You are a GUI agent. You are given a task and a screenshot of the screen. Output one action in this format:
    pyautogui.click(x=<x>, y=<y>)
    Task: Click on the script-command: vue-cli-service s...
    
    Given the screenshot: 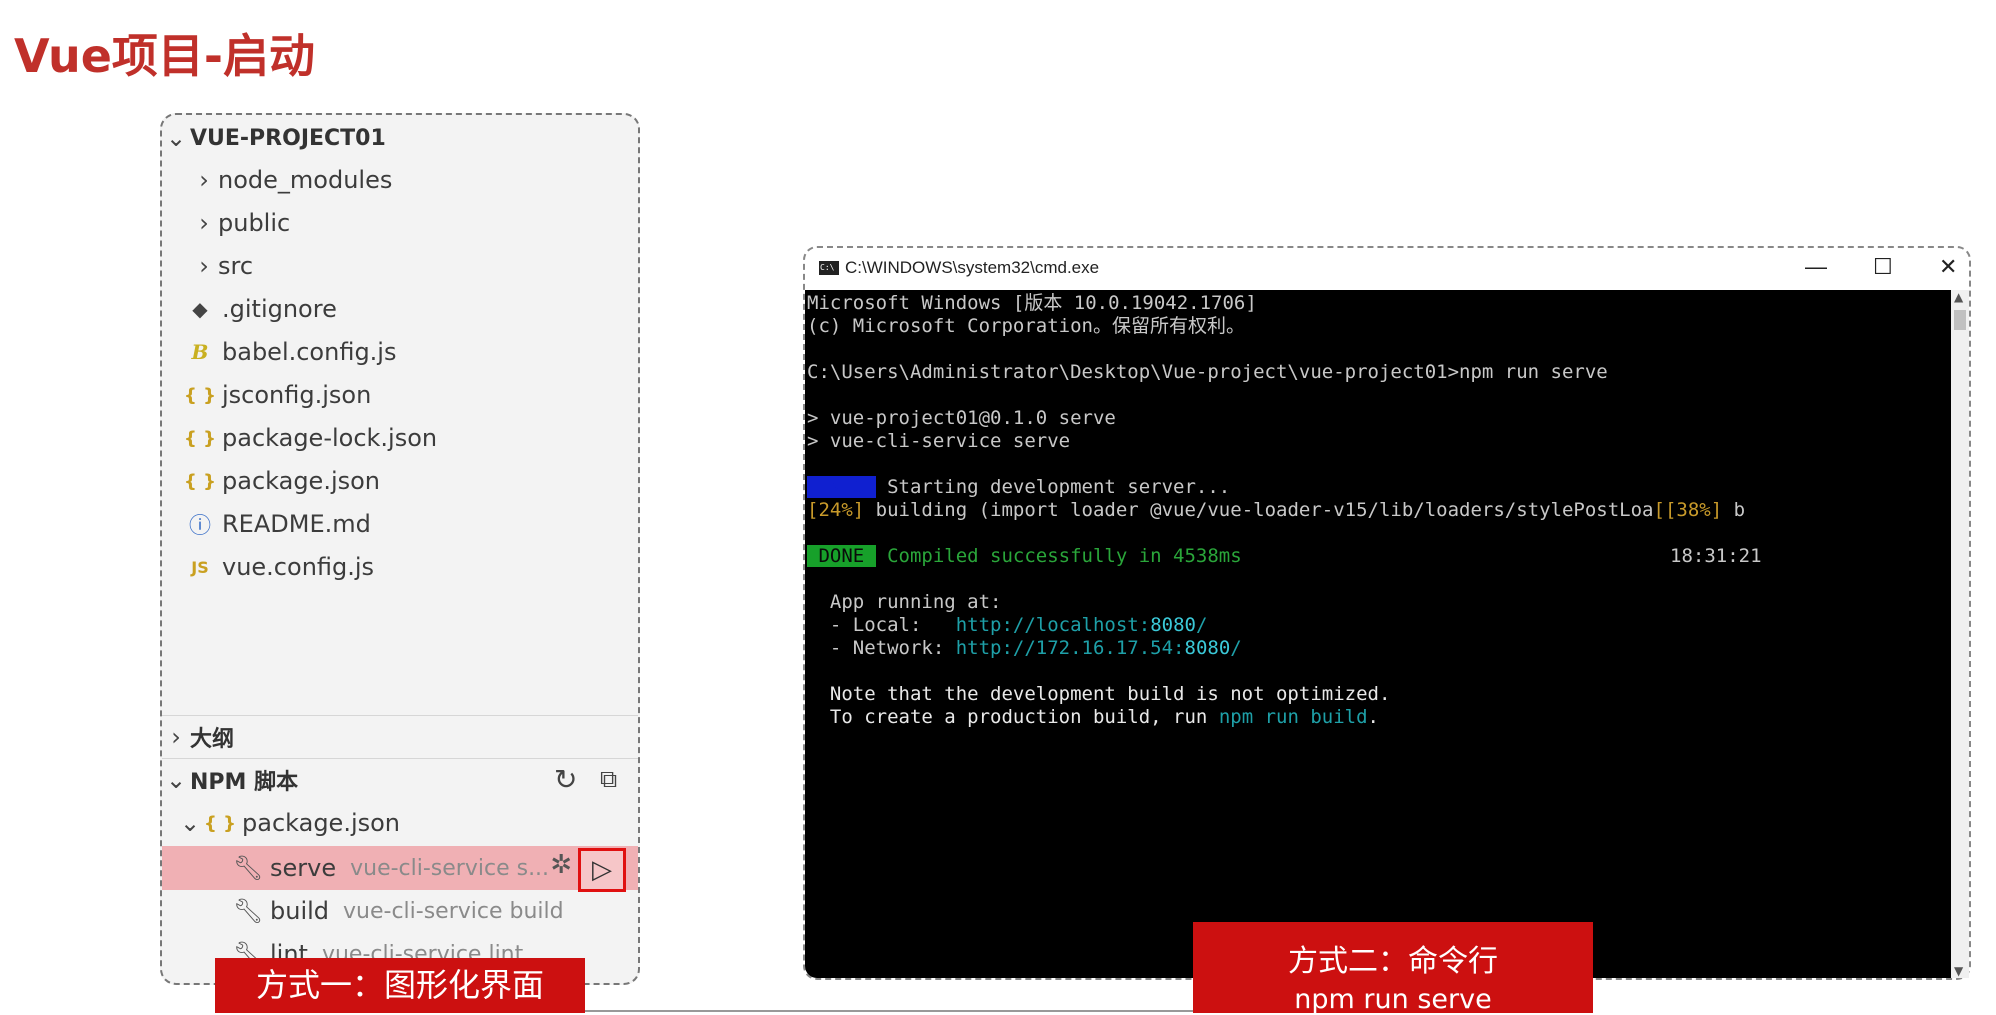 What is the action you would take?
    pyautogui.click(x=450, y=868)
    